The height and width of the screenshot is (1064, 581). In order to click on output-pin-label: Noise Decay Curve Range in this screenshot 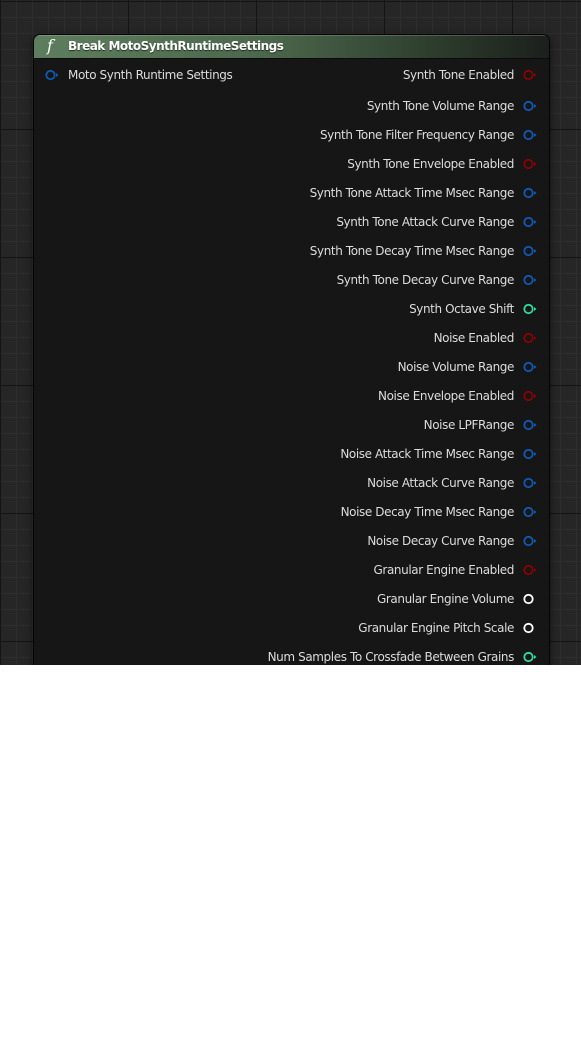, I will do `click(440, 541)`.